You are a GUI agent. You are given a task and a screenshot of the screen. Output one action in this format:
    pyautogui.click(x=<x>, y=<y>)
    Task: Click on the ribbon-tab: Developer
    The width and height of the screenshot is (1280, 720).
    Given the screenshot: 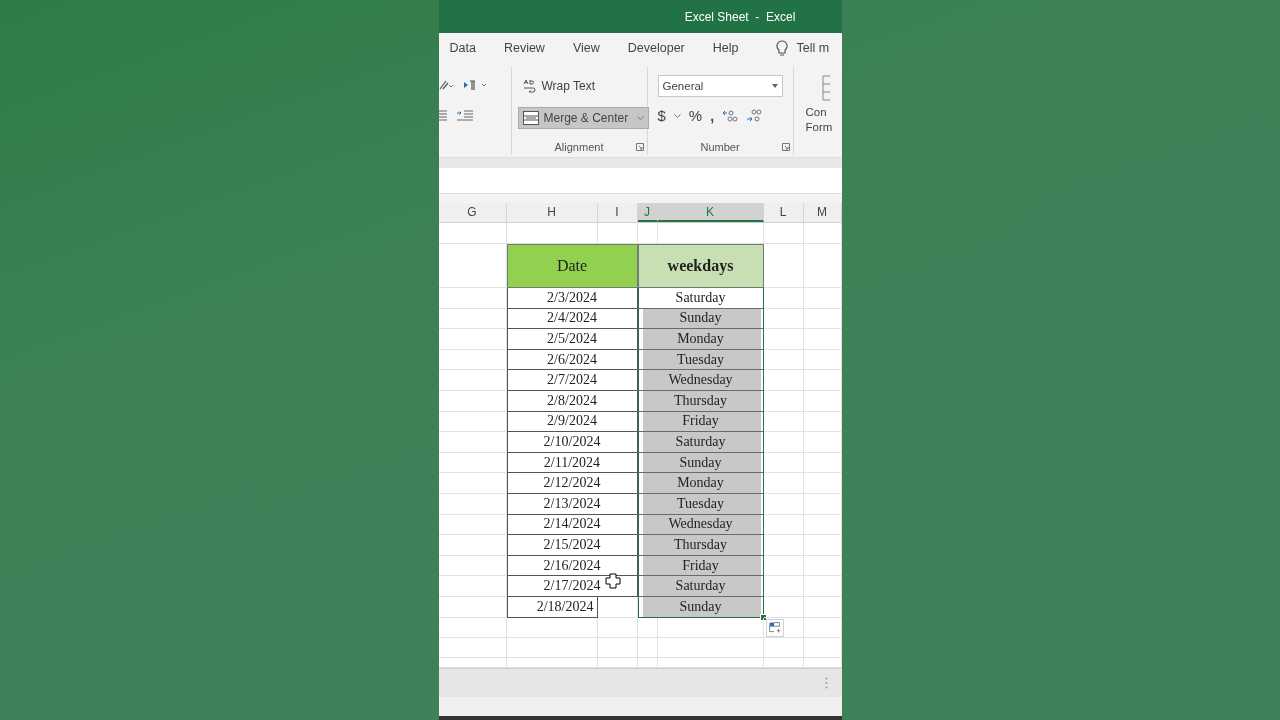 What is the action you would take?
    pyautogui.click(x=656, y=48)
    